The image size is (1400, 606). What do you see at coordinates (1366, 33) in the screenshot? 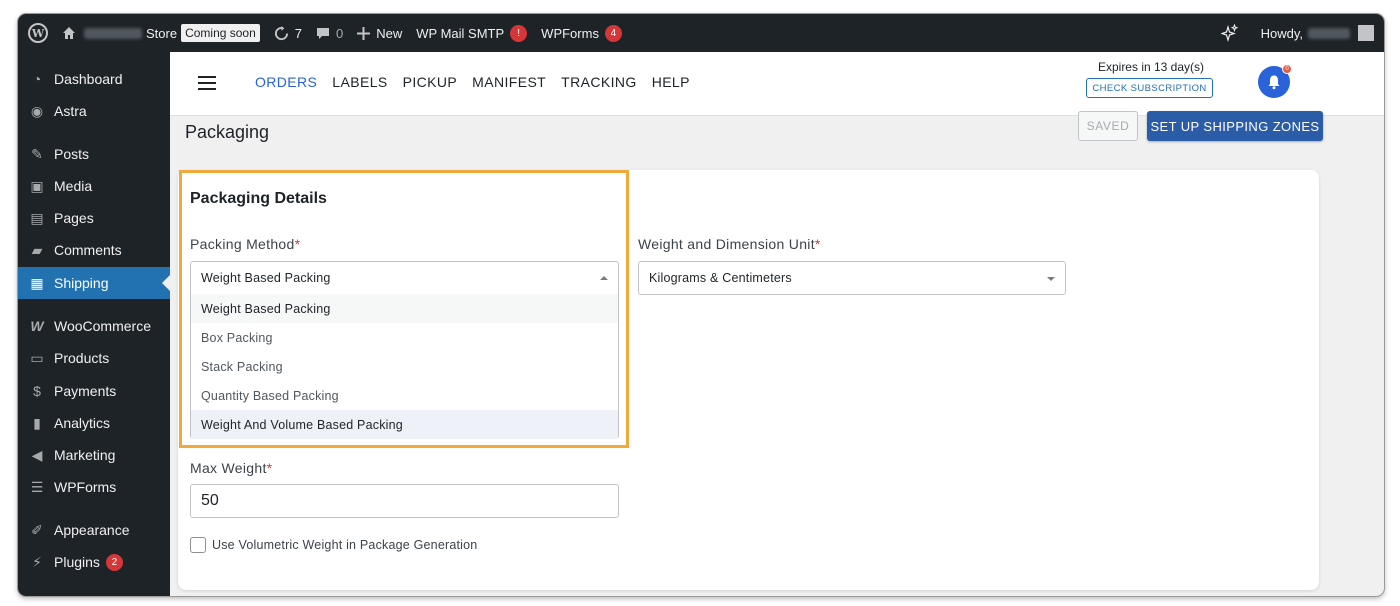
I see `avatar` at bounding box center [1366, 33].